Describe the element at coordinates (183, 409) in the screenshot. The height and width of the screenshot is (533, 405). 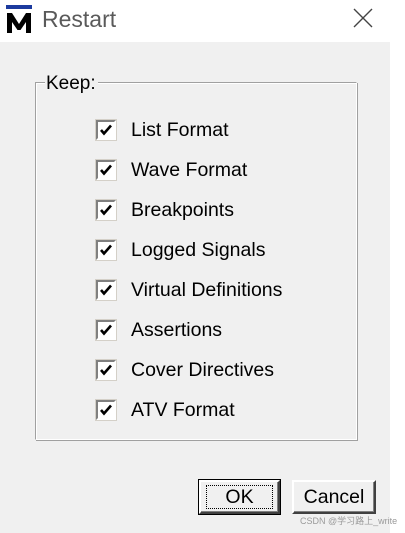
I see `checkbox-label: ATV Format` at that location.